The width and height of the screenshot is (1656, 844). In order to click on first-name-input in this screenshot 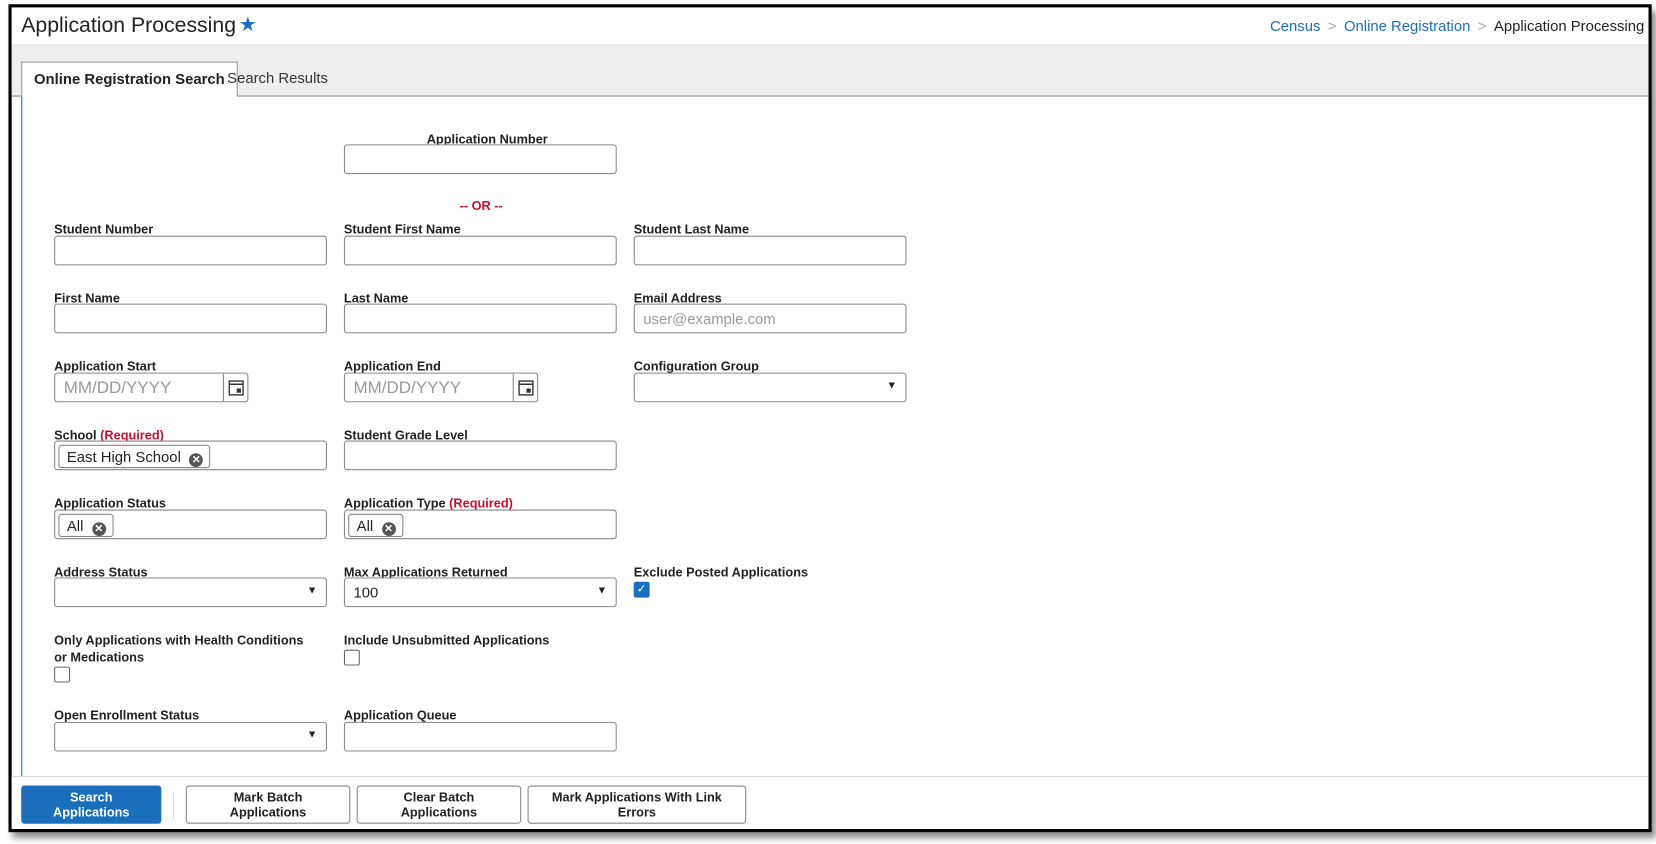, I will do `click(190, 318)`.